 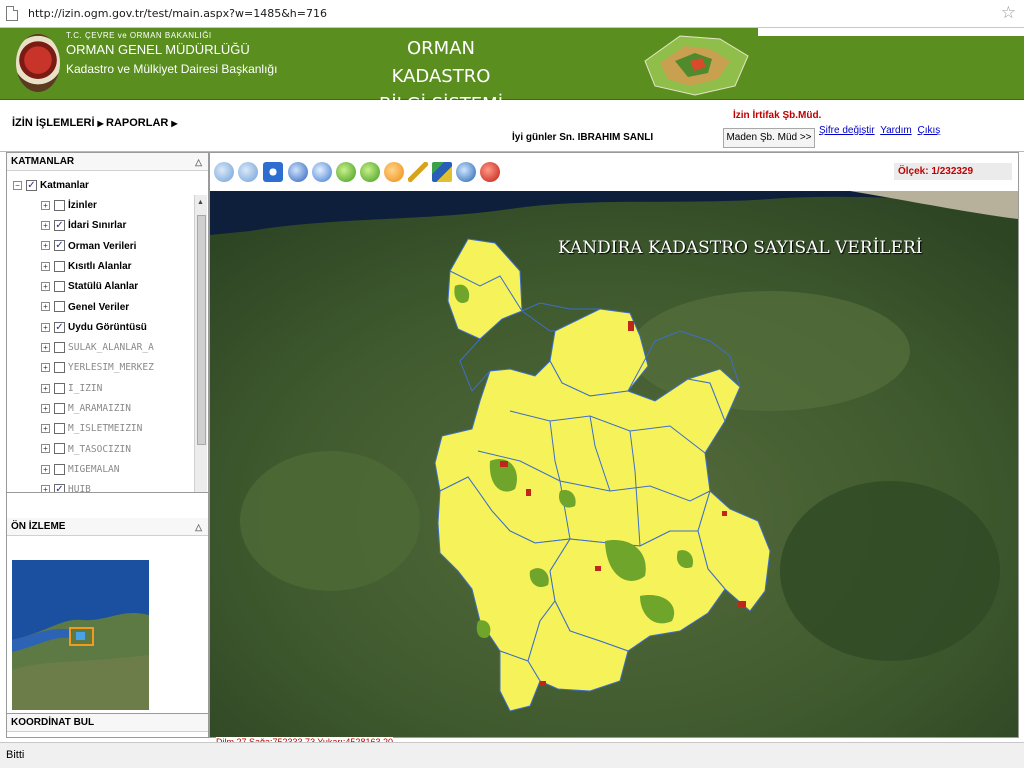 I want to click on user-greeting: İyi günler Sn. IBRAHIM SANLI, so click(x=583, y=137).